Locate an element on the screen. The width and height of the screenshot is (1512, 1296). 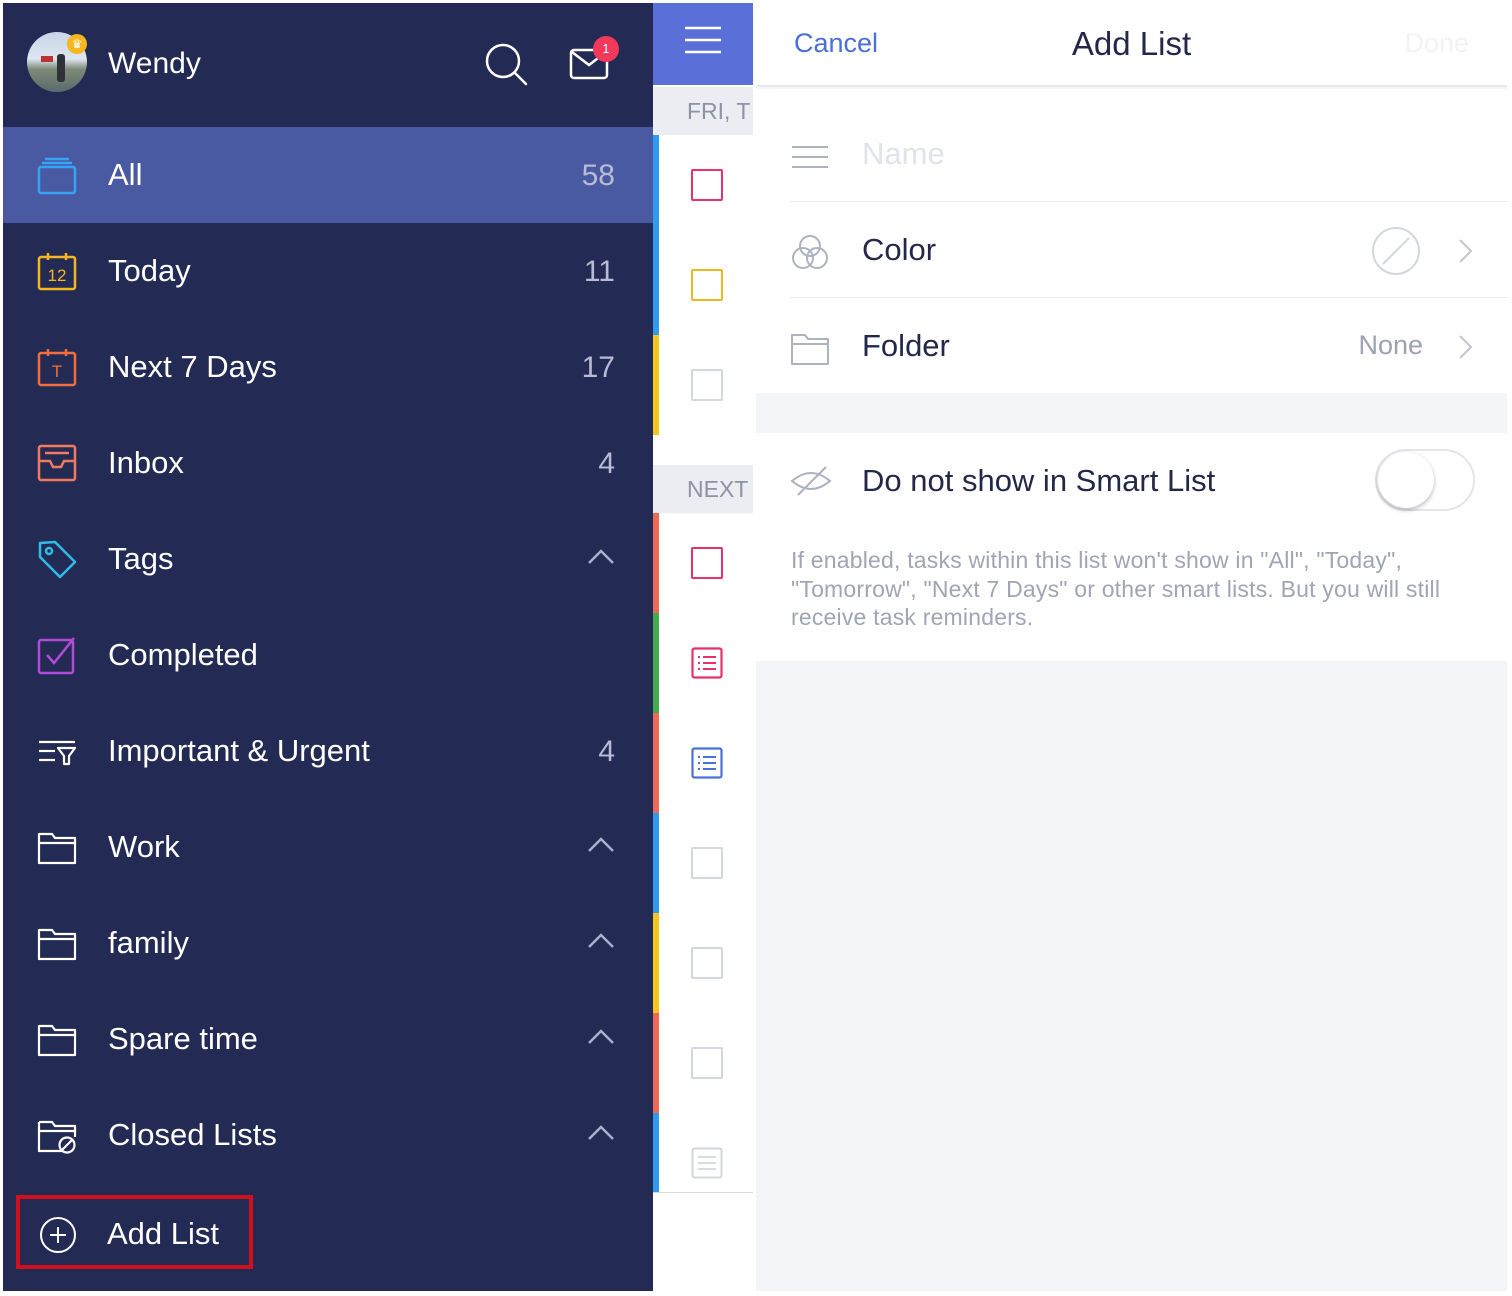
eye-hidden-icon is located at coordinates (811, 481).